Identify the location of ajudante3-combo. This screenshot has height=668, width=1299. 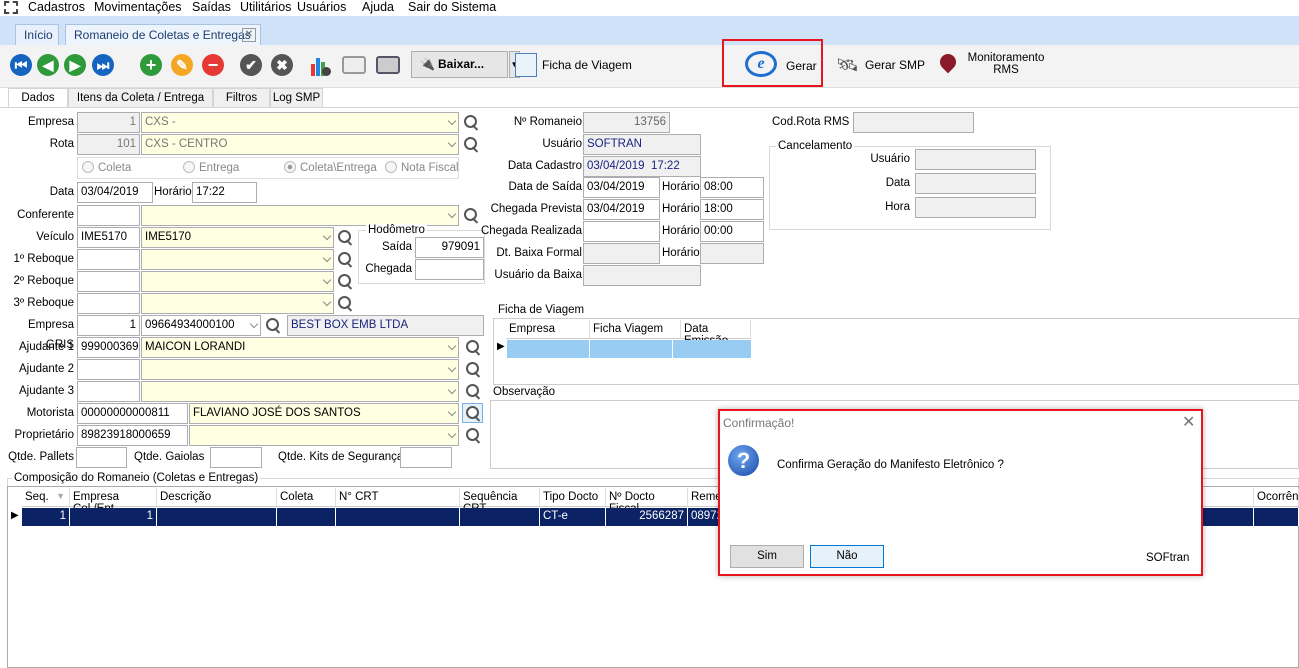
(300, 391).